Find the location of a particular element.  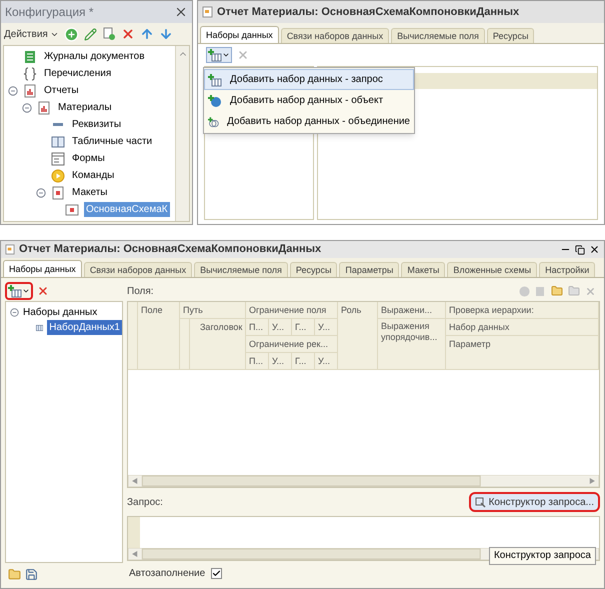

braces-icon is located at coordinates (30, 73).